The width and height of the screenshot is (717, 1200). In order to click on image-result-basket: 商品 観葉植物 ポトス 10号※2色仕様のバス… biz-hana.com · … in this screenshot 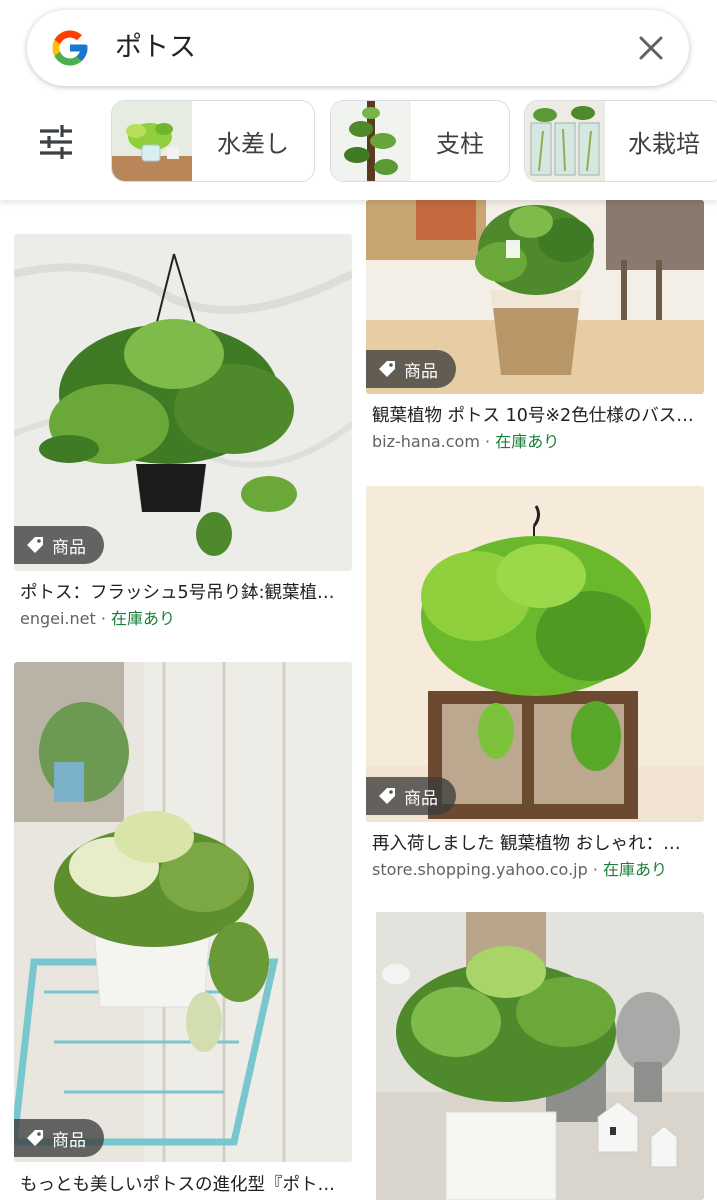, I will do `click(535, 330)`.